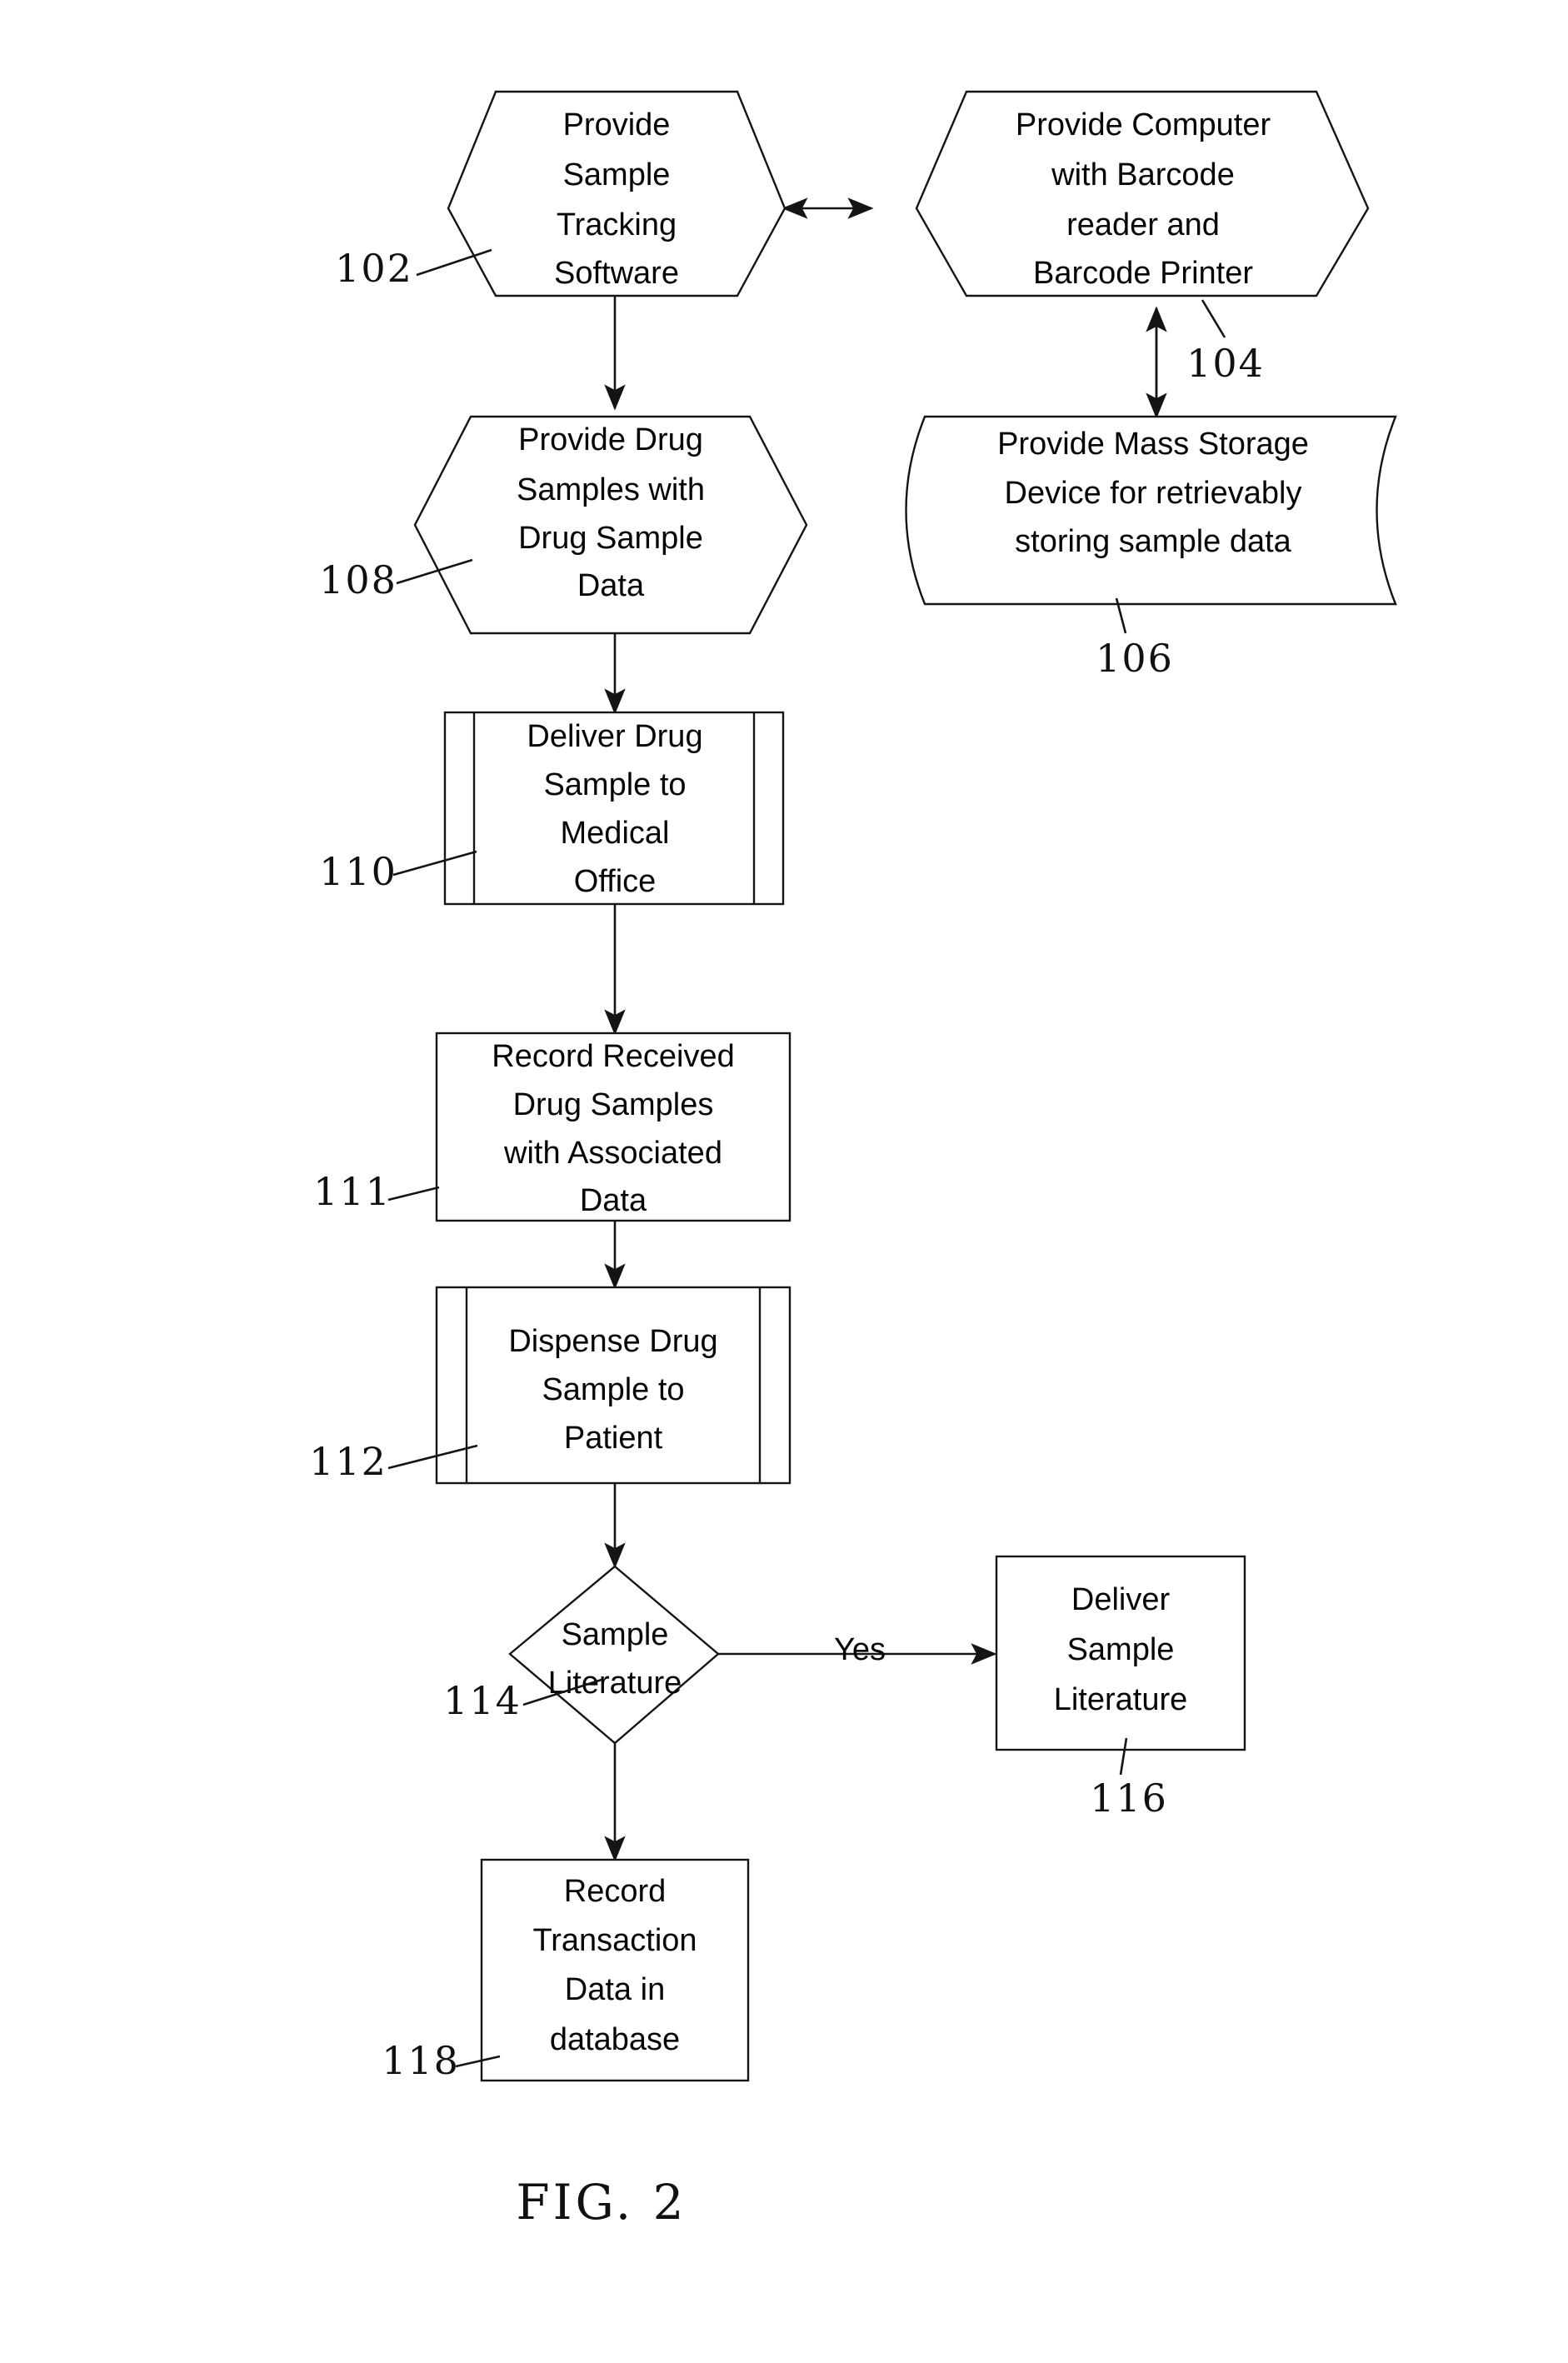 Image resolution: width=1568 pixels, height=2363 pixels. Describe the element at coordinates (613, 1104) in the screenshot. I see `node-111-line-1: Drug Samples` at that location.